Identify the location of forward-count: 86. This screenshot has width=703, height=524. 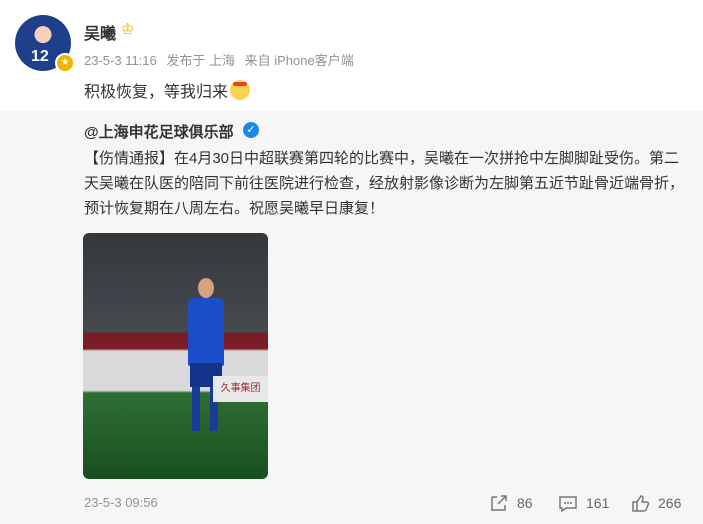
(525, 503).